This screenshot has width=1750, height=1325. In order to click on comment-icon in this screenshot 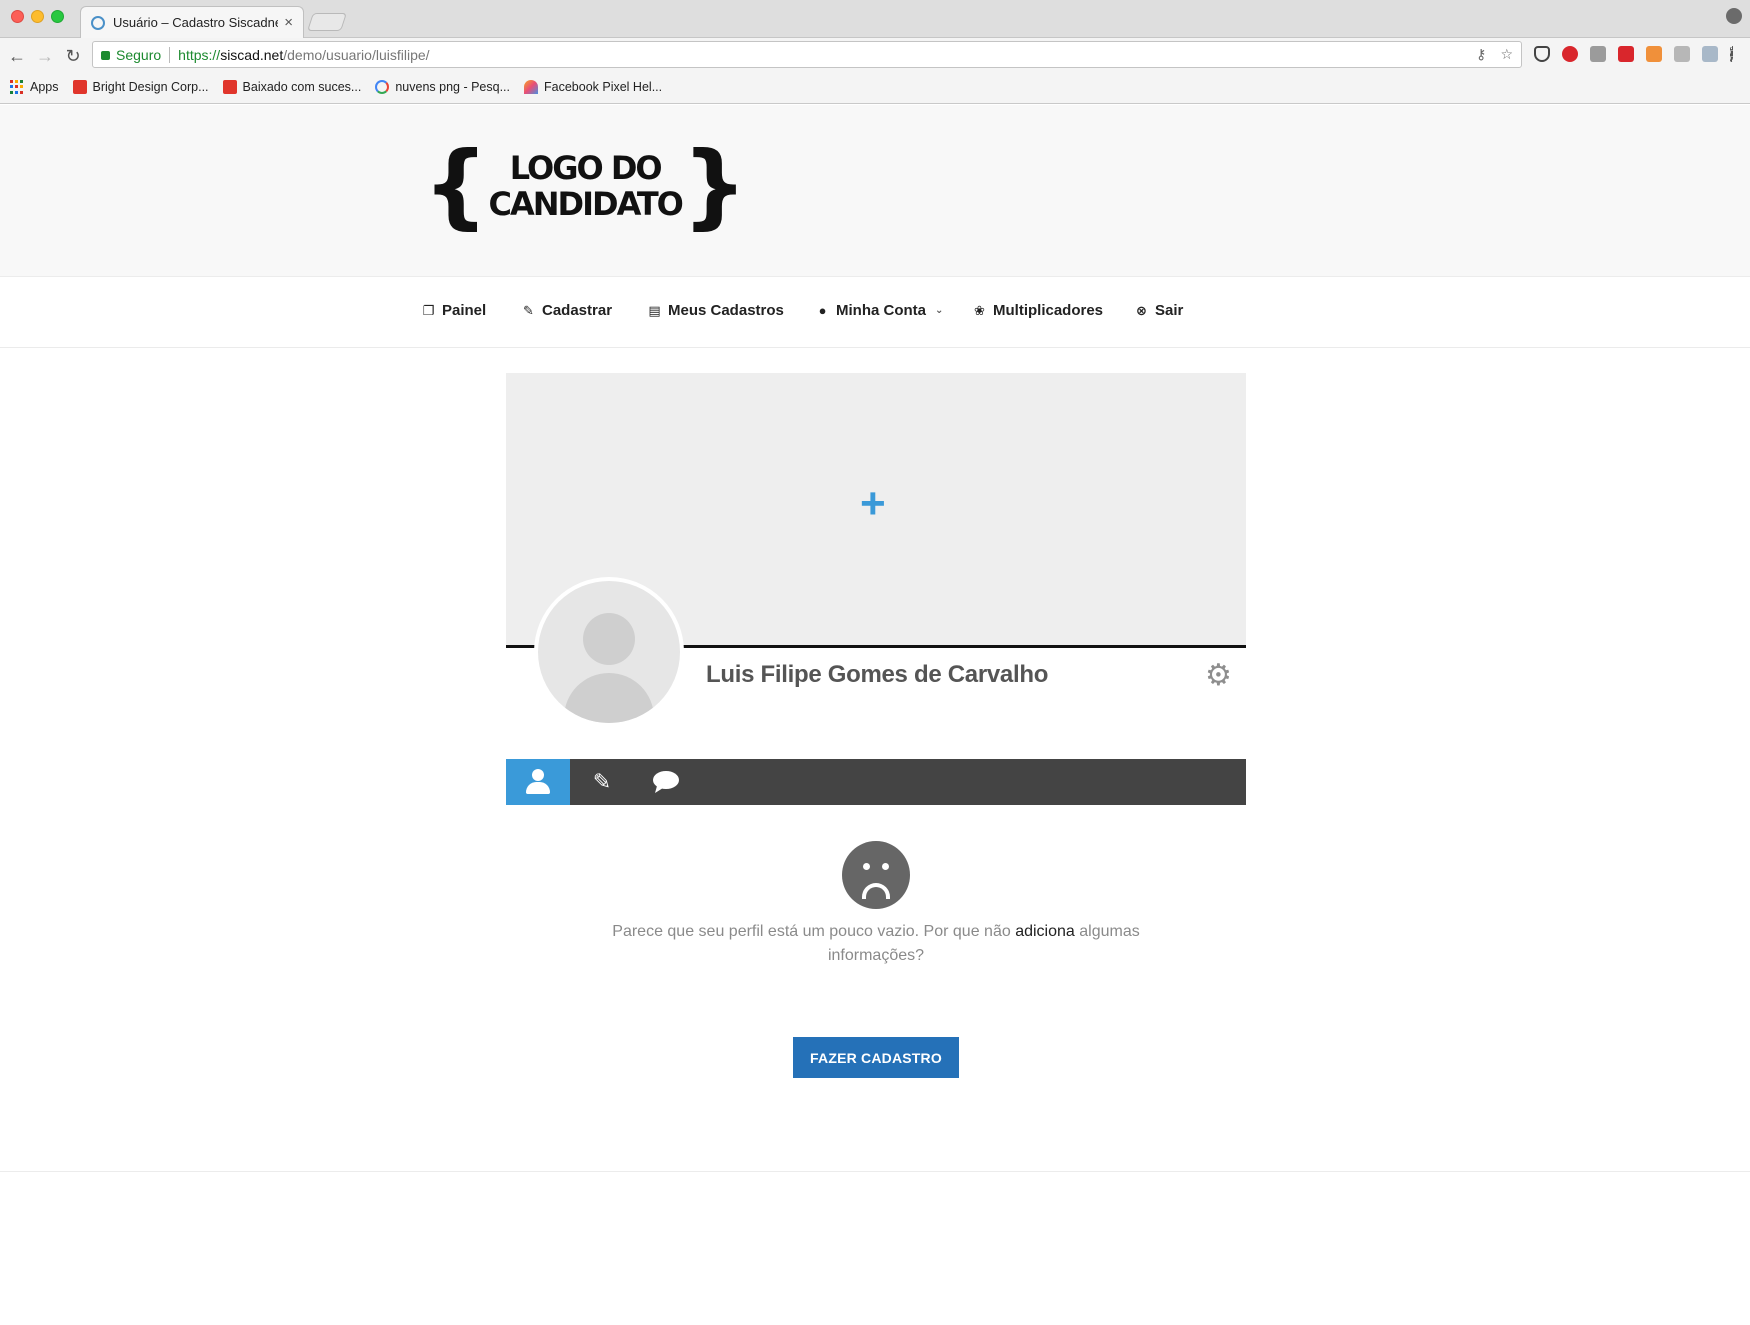, I will do `click(666, 782)`.